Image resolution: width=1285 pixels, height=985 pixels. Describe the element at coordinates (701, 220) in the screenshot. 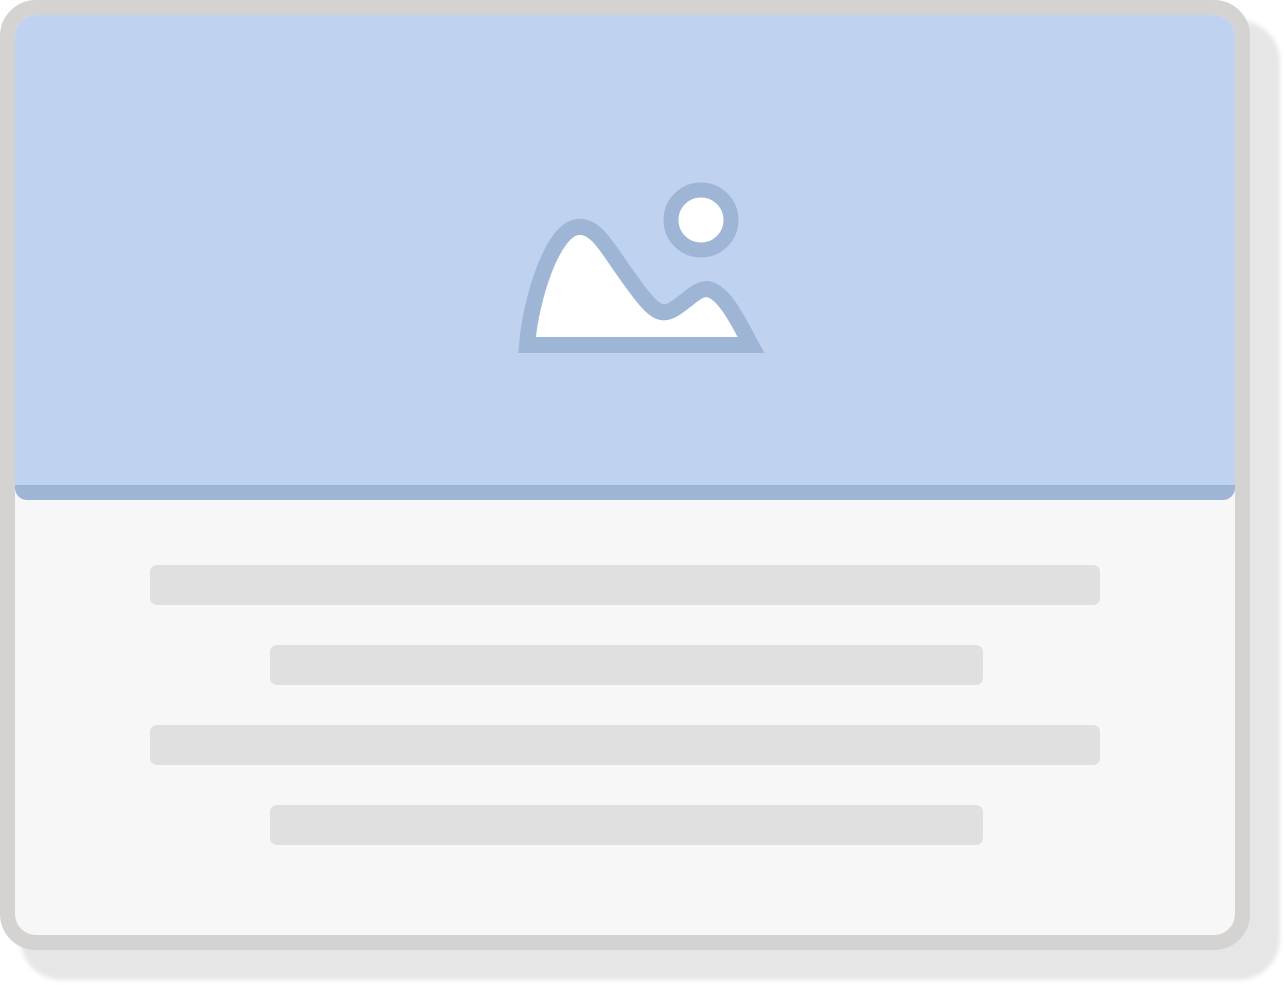

I see `sun-shape` at that location.